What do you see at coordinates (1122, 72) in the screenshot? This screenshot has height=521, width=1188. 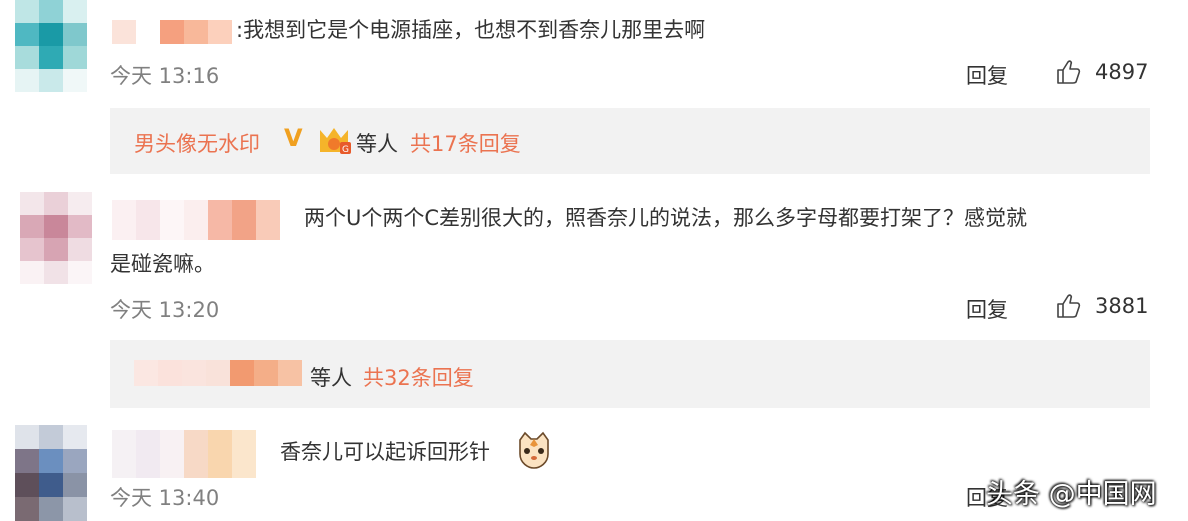 I see `like-count: 4897` at bounding box center [1122, 72].